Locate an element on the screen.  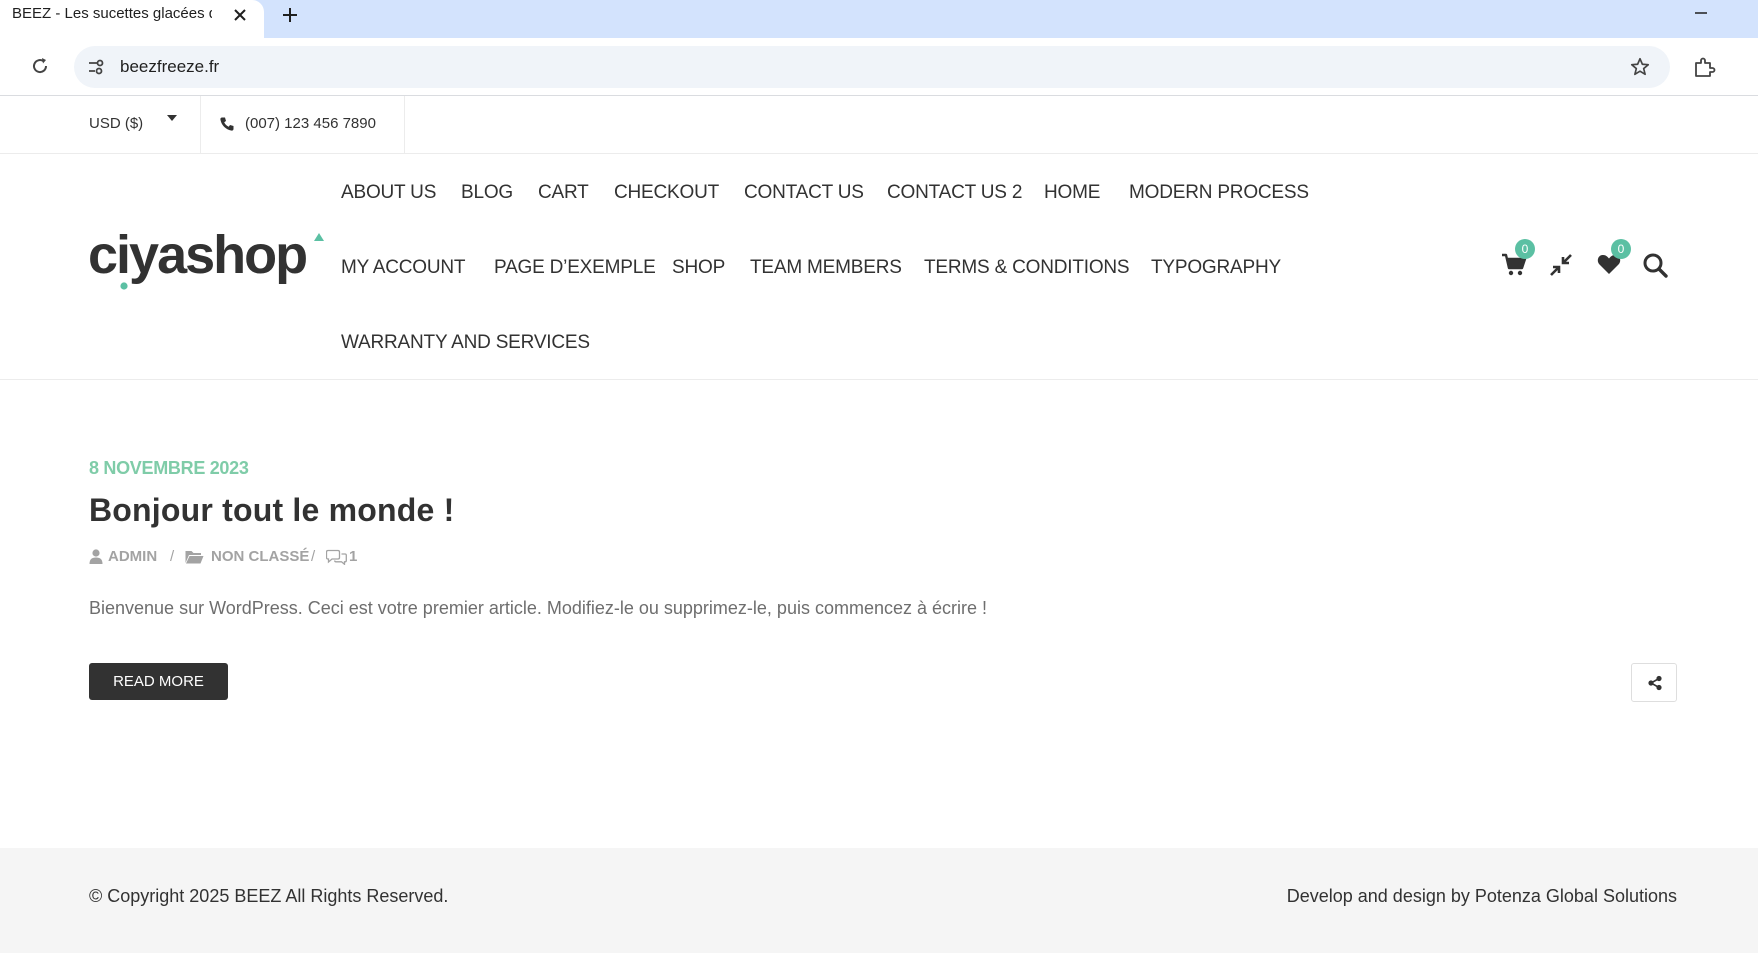
site-topbar: USD ($) (007) 123 456 7890 is located at coordinates (879, 125).